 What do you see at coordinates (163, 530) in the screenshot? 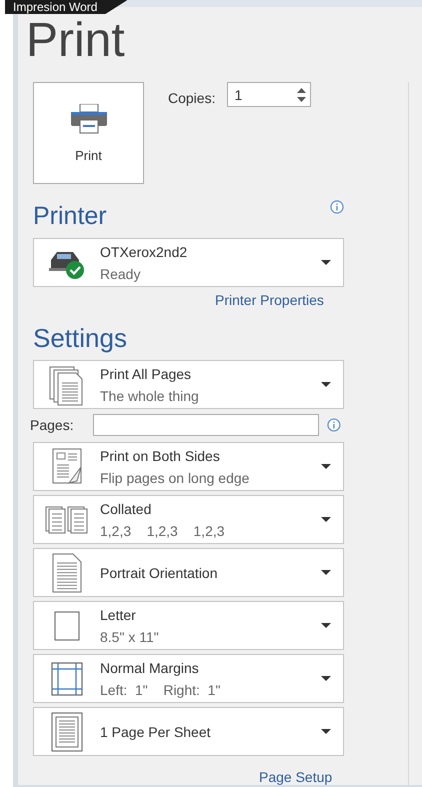
I see `option-subtitle: 1,2,3 1,2,3 1,2,3` at bounding box center [163, 530].